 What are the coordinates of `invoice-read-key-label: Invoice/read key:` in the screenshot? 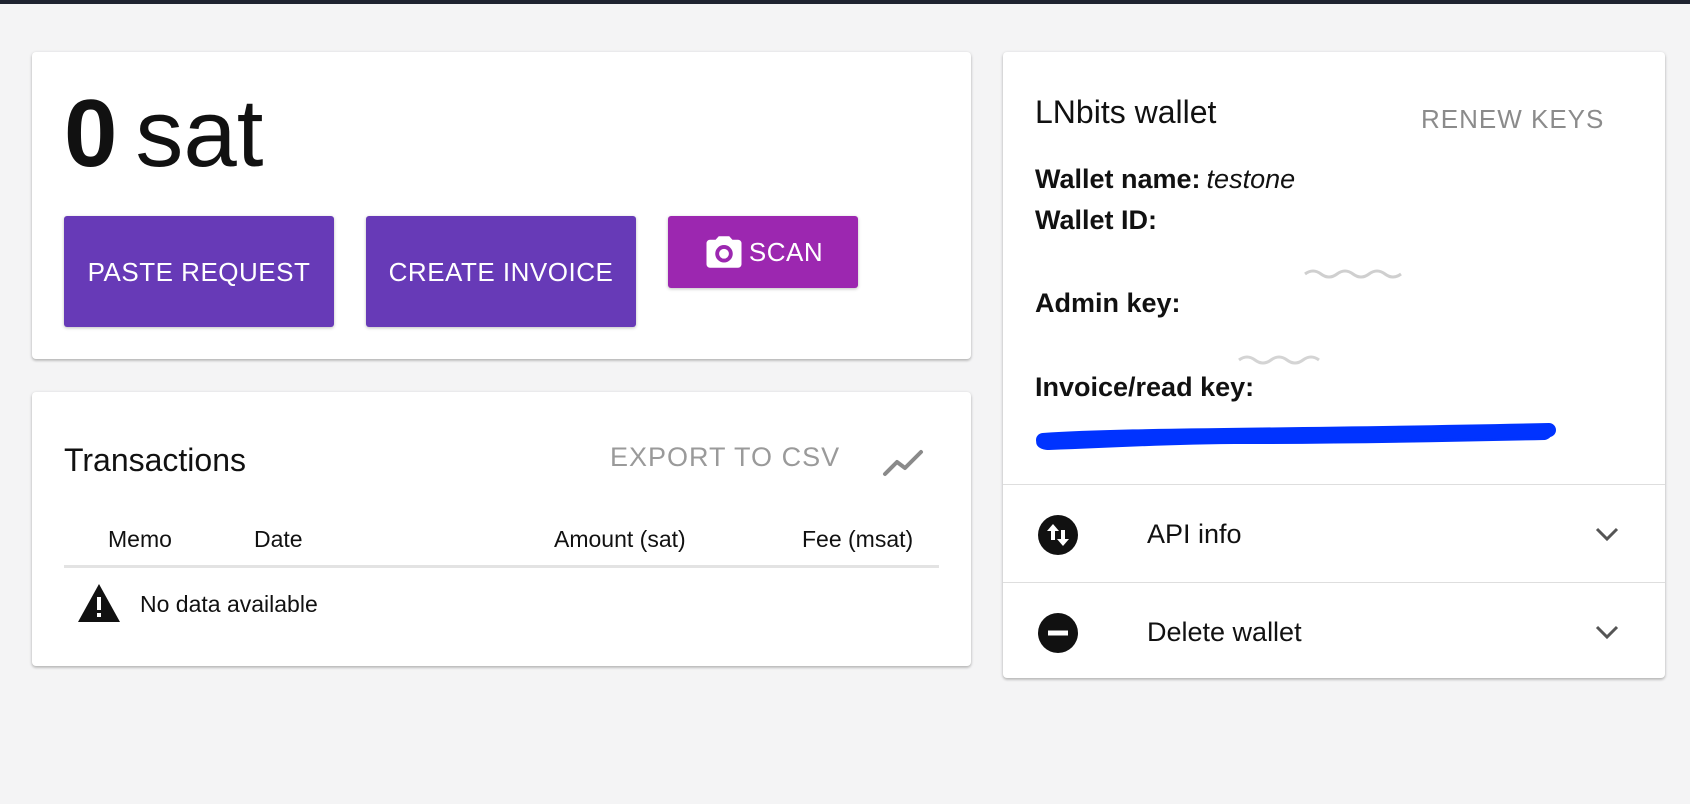 It's located at (1145, 387).